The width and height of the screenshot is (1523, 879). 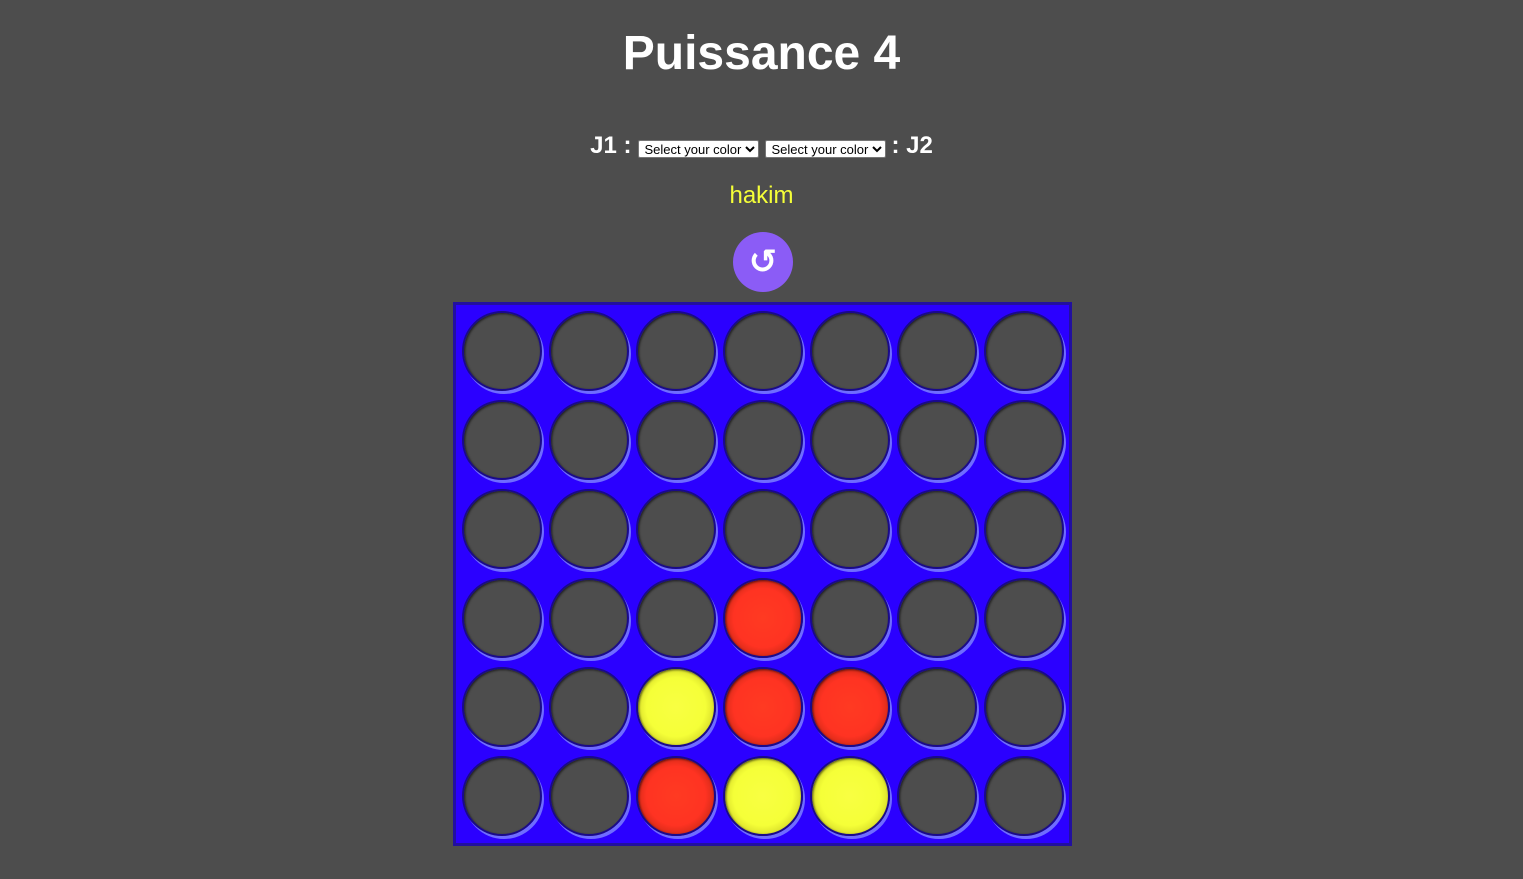 I want to click on current-player-name: hakim, so click(x=761, y=195).